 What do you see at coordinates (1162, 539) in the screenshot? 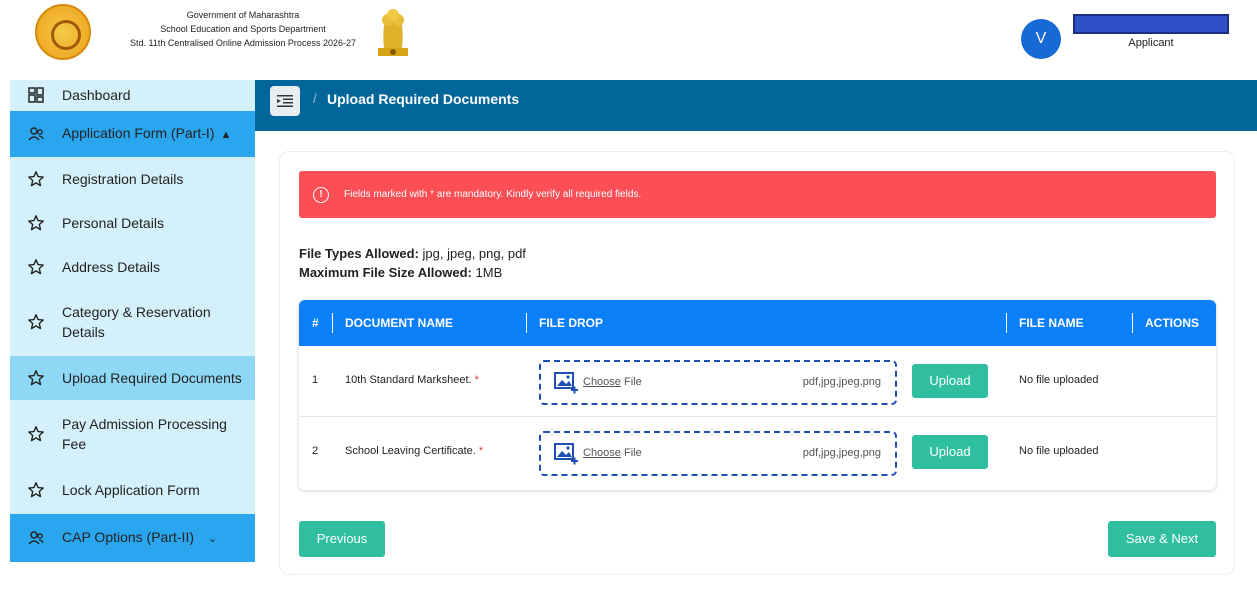
I see `save-next-button: Save & Next` at bounding box center [1162, 539].